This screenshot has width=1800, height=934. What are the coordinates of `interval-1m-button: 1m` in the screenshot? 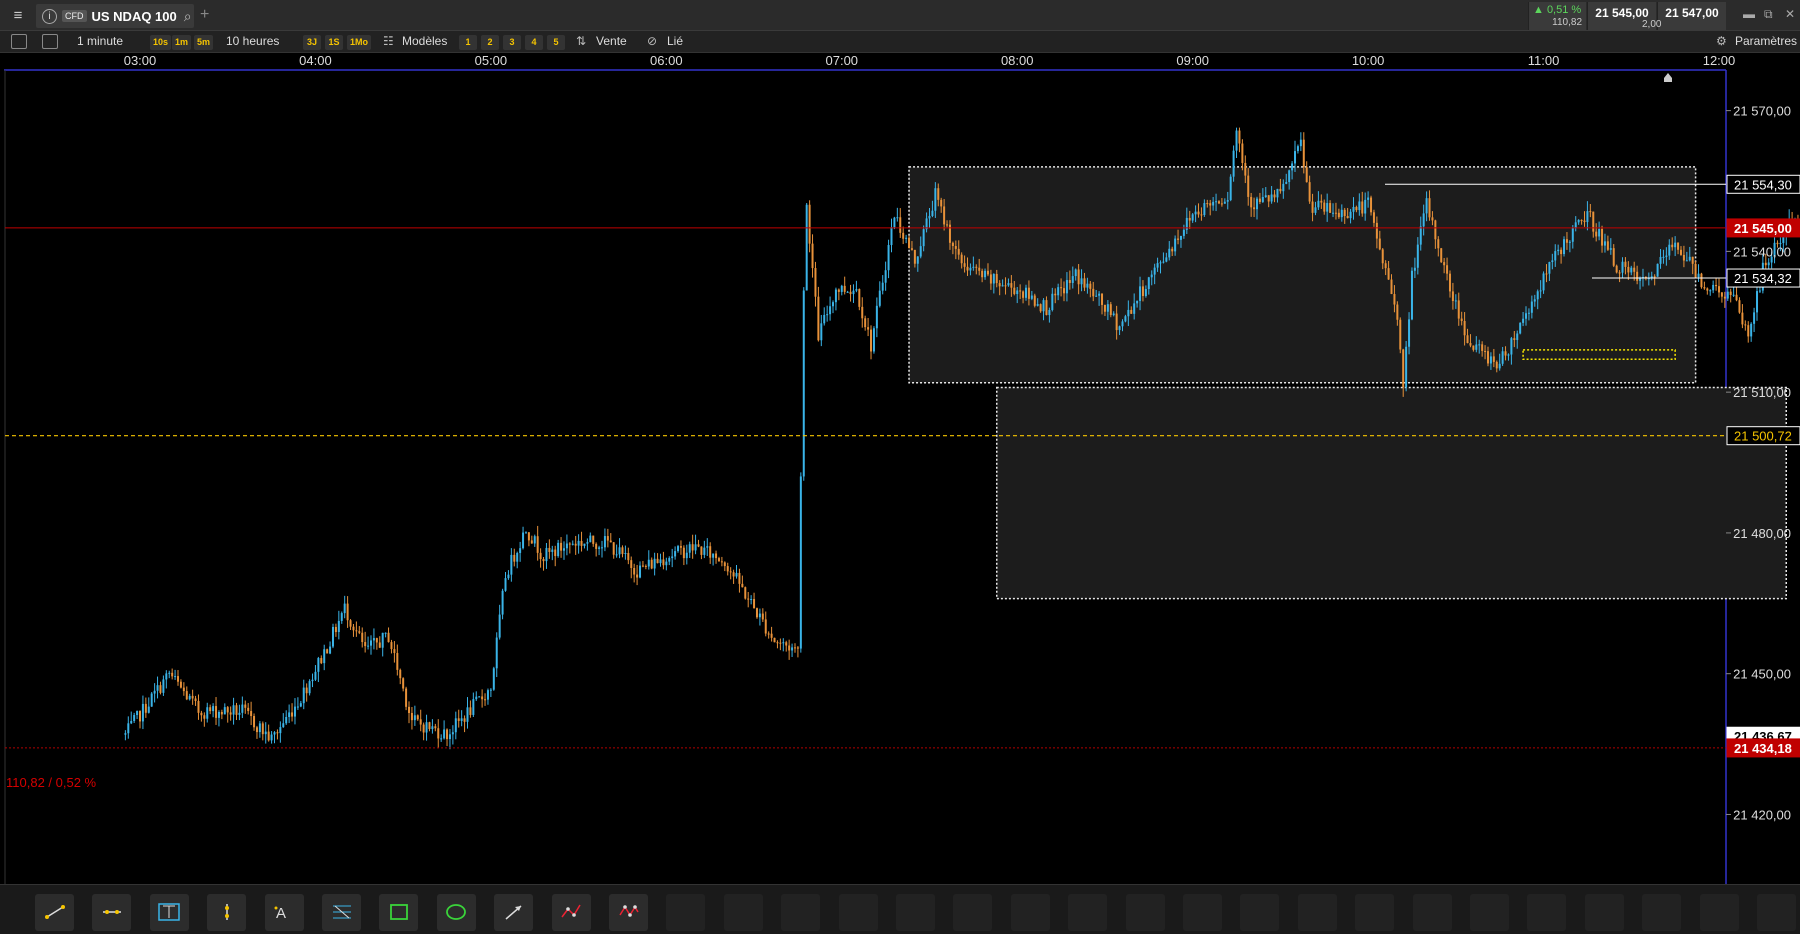 It's located at (182, 42).